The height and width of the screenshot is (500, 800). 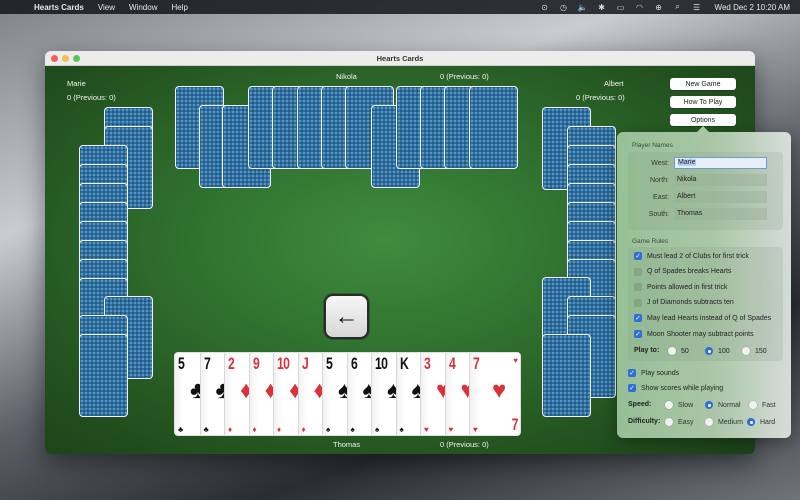 I want to click on rule-checkbox-row: ✓ Must lead 2 of Clubs for first trick, so click(x=691, y=256).